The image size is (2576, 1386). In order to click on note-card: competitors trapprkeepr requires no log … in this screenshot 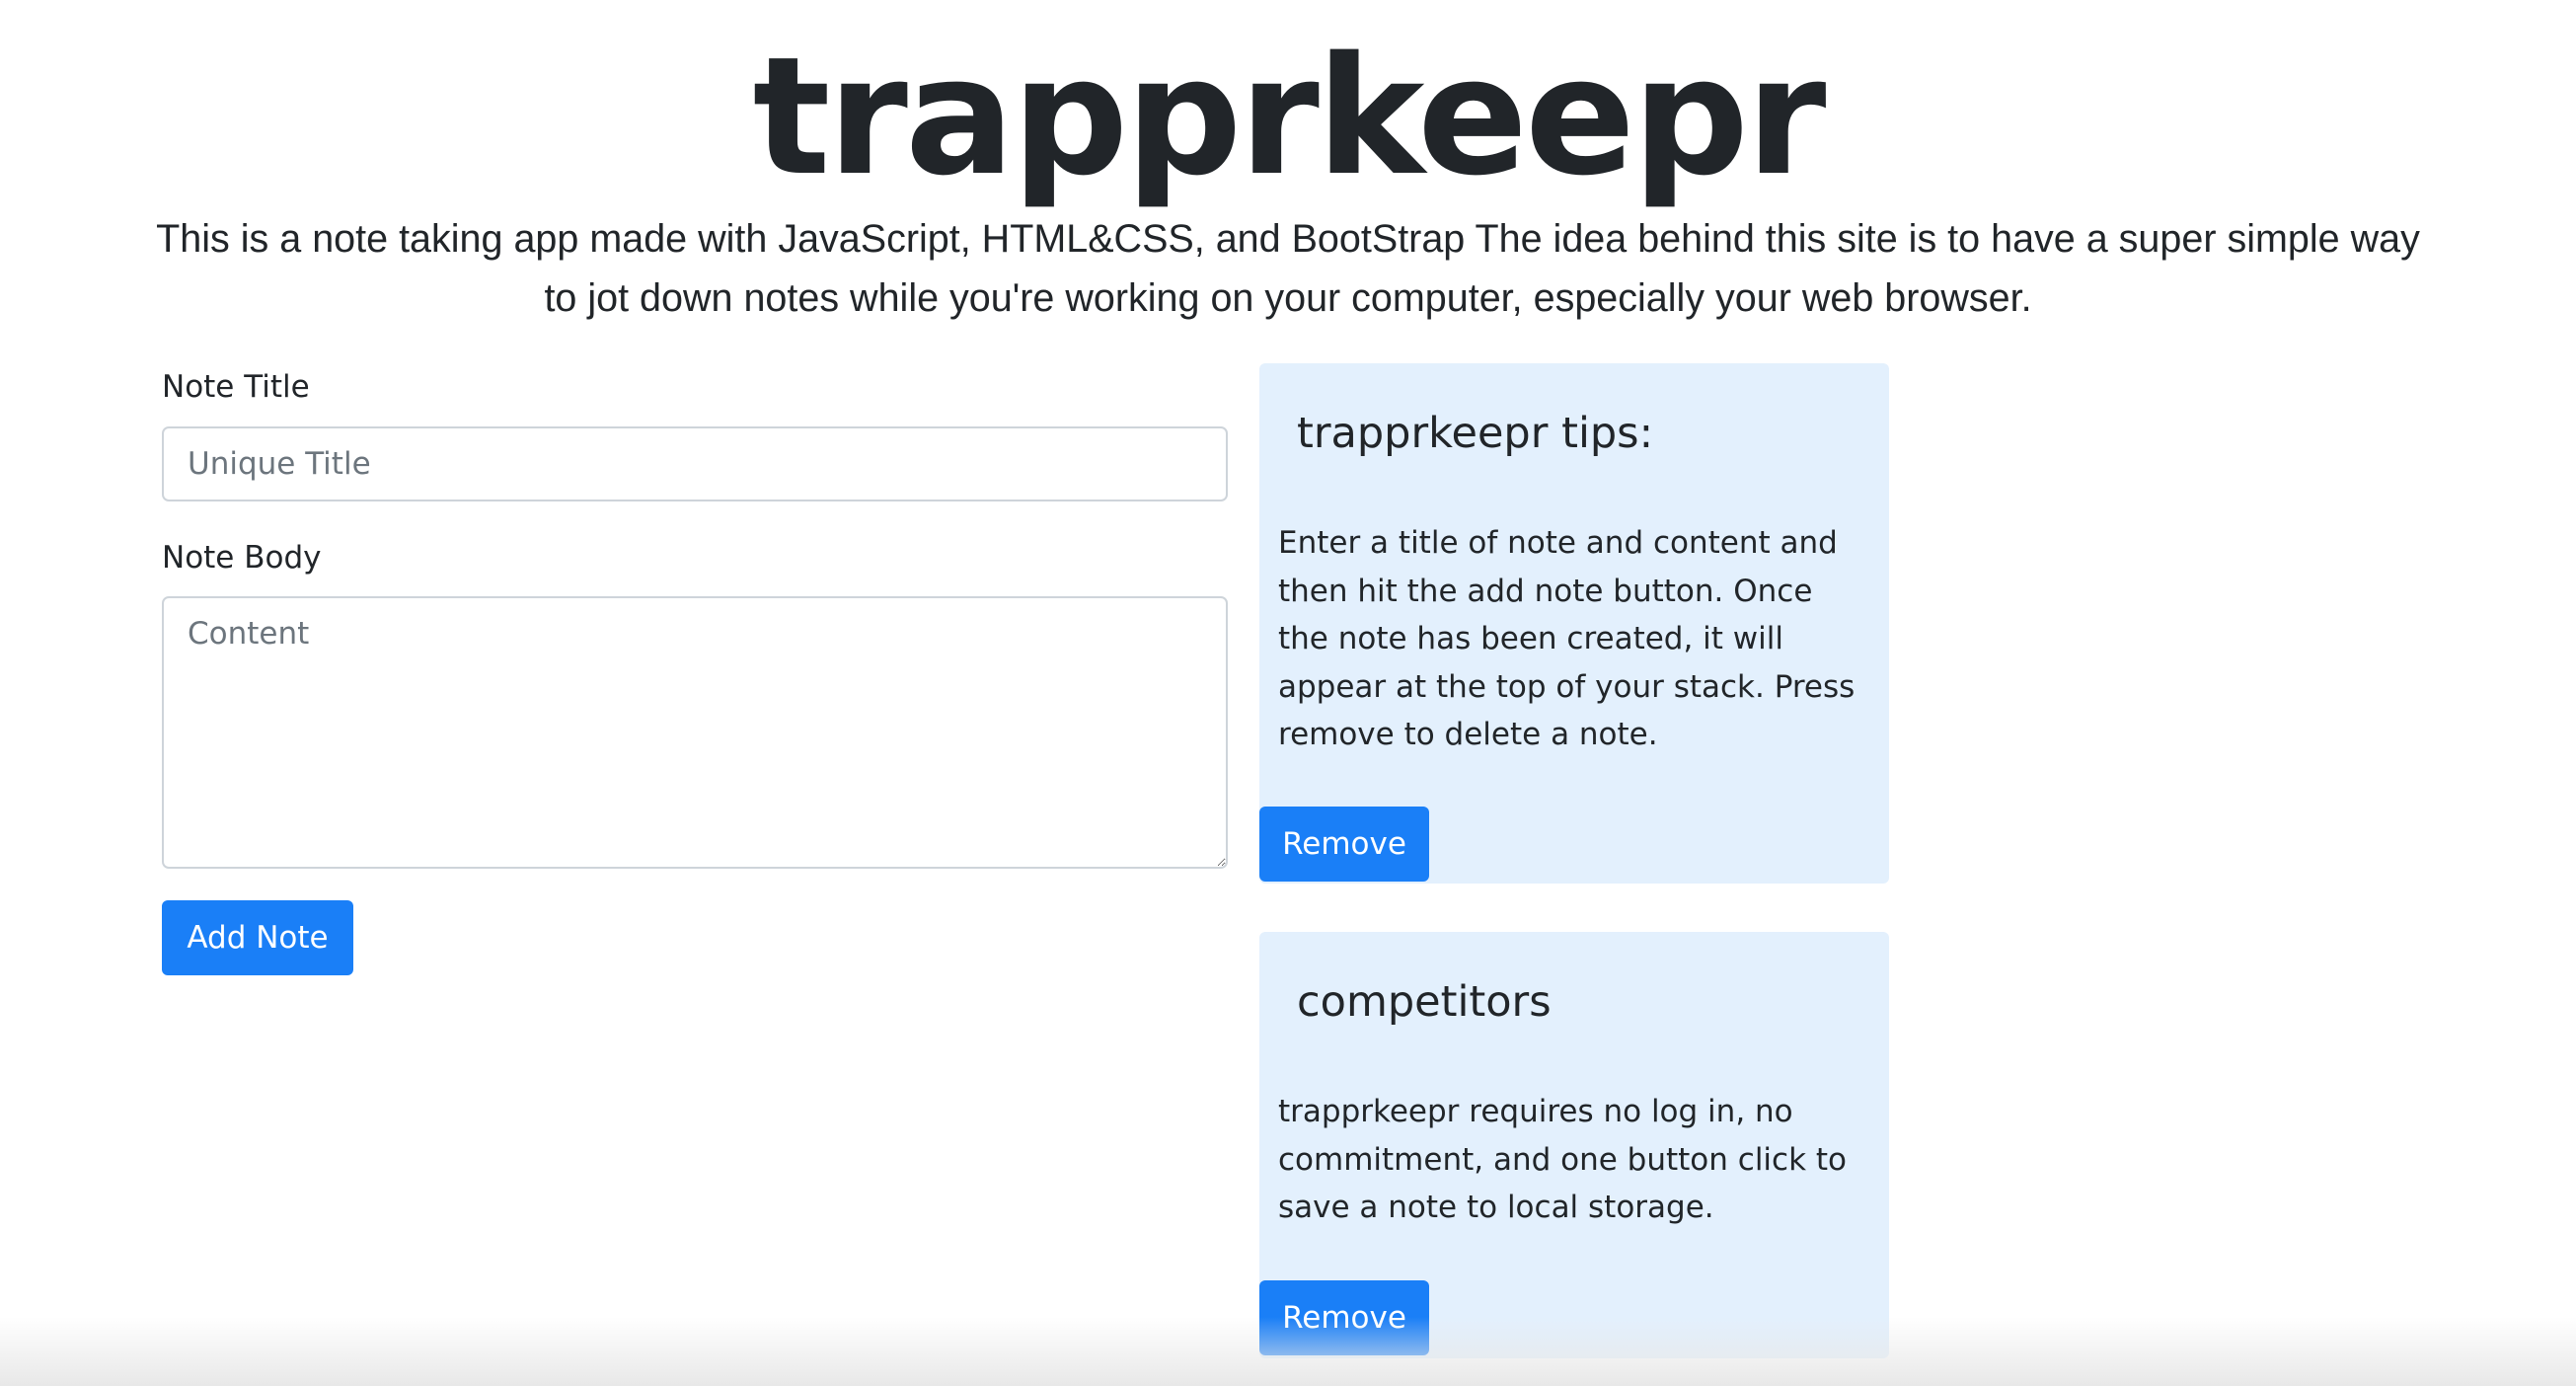, I will do `click(1574, 1145)`.